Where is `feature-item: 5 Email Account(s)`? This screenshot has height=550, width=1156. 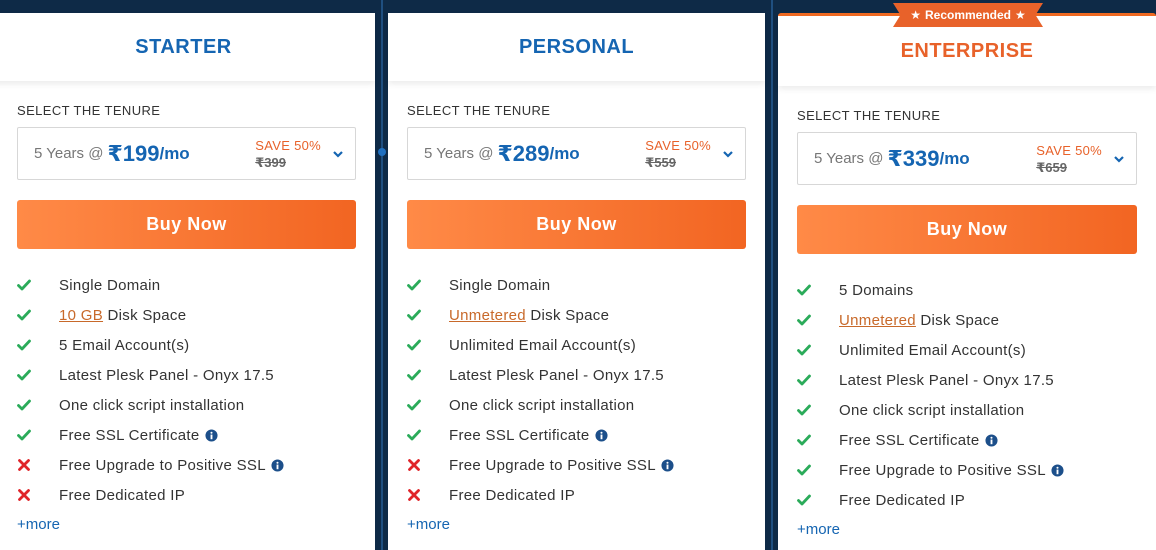 feature-item: 5 Email Account(s) is located at coordinates (186, 345).